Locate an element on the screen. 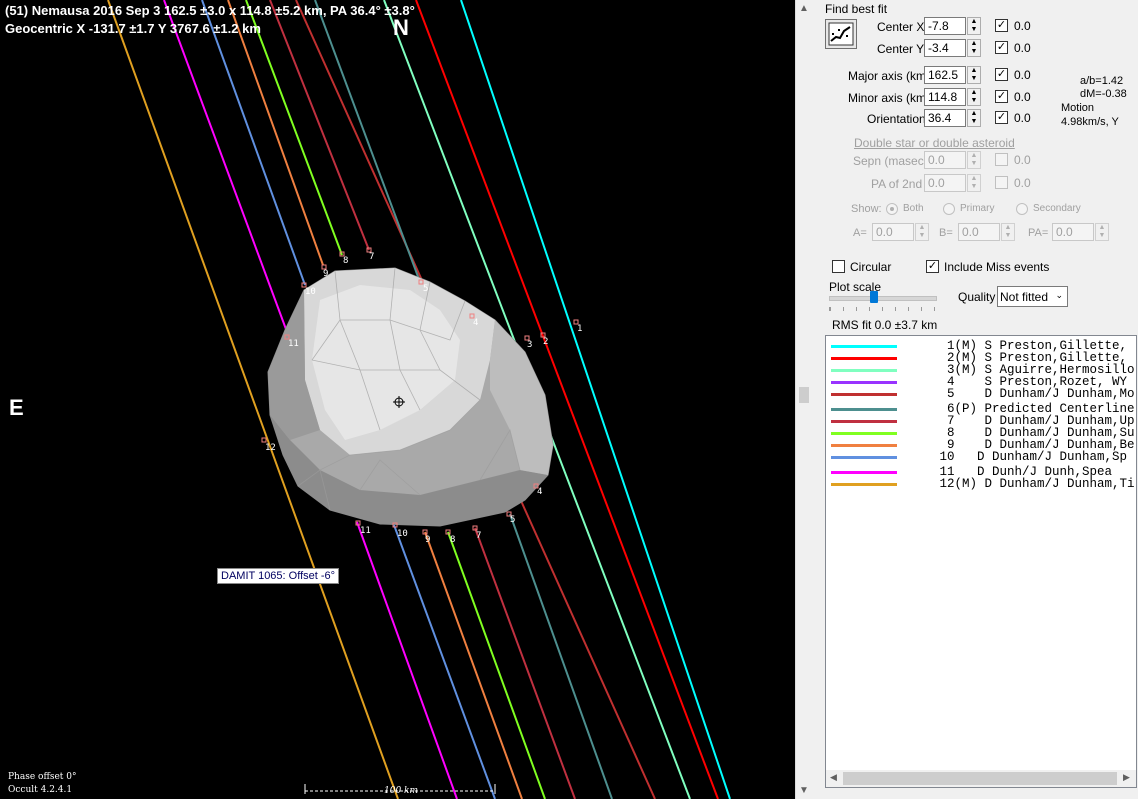  center-x-checkbox: ✓ is located at coordinates (1001, 25).